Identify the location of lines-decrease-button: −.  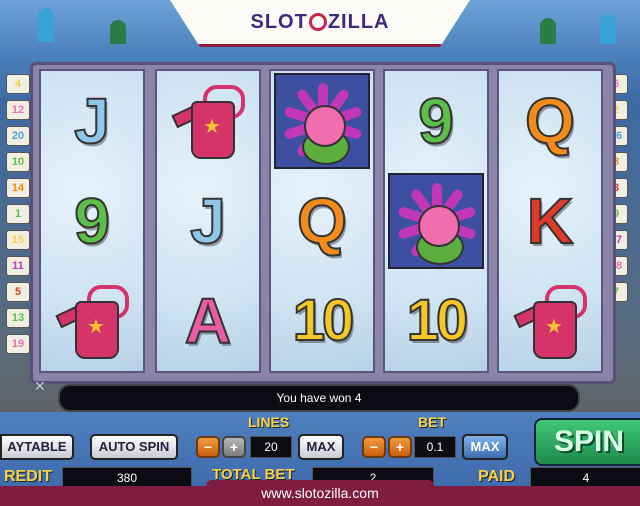
(208, 447).